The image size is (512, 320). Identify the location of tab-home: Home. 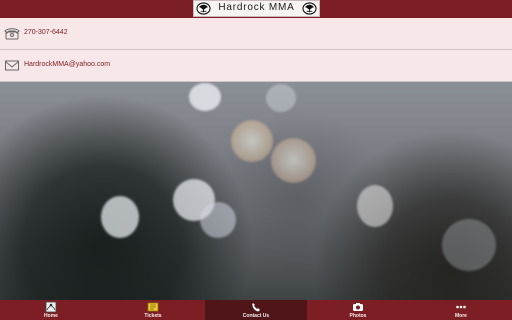
(51, 310).